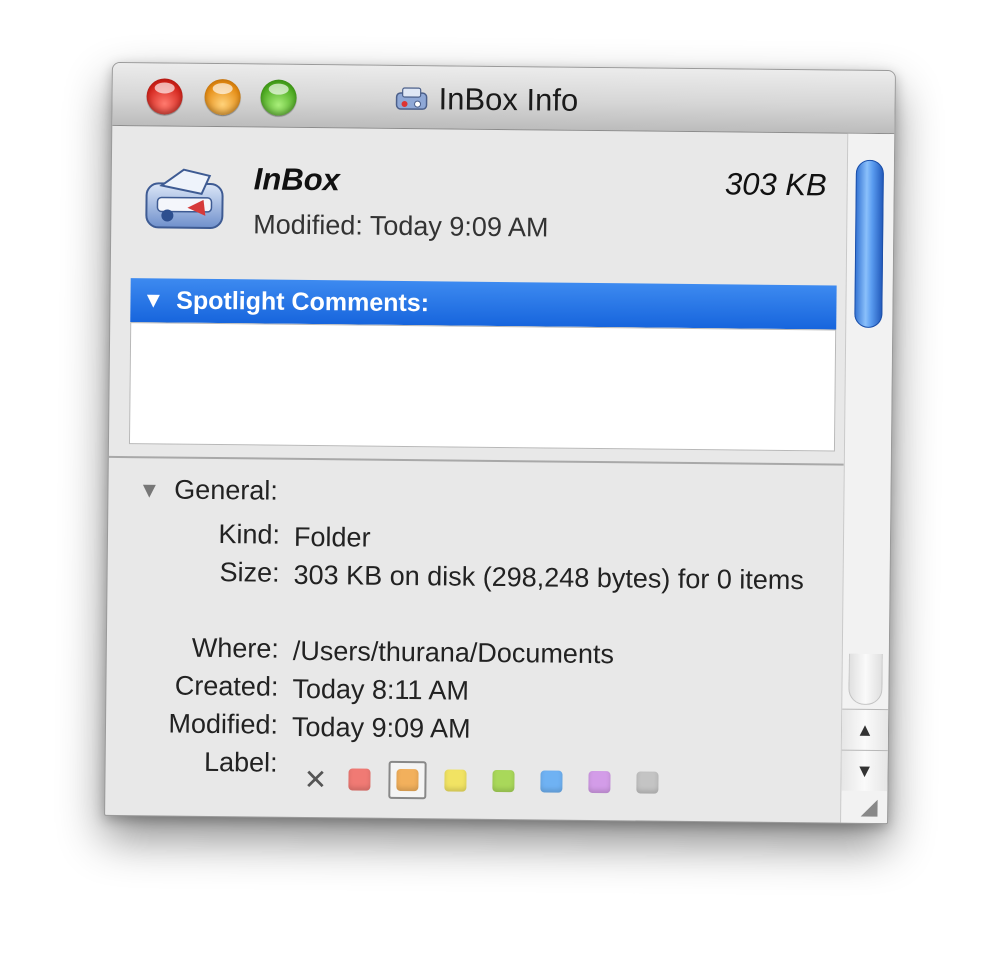 The height and width of the screenshot is (970, 1000). I want to click on label-swatch-selected, so click(407, 780).